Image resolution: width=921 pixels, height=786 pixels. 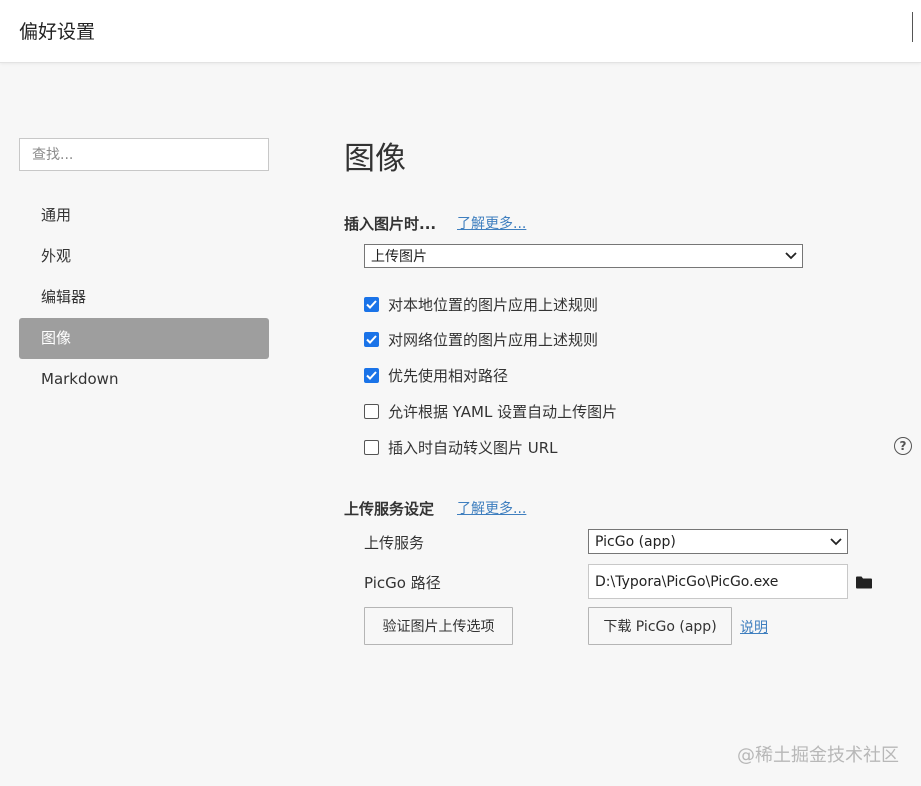 What do you see at coordinates (493, 339) in the screenshot?
I see `checkbox-network-label: 对网络位置的图片应用上述规则` at bounding box center [493, 339].